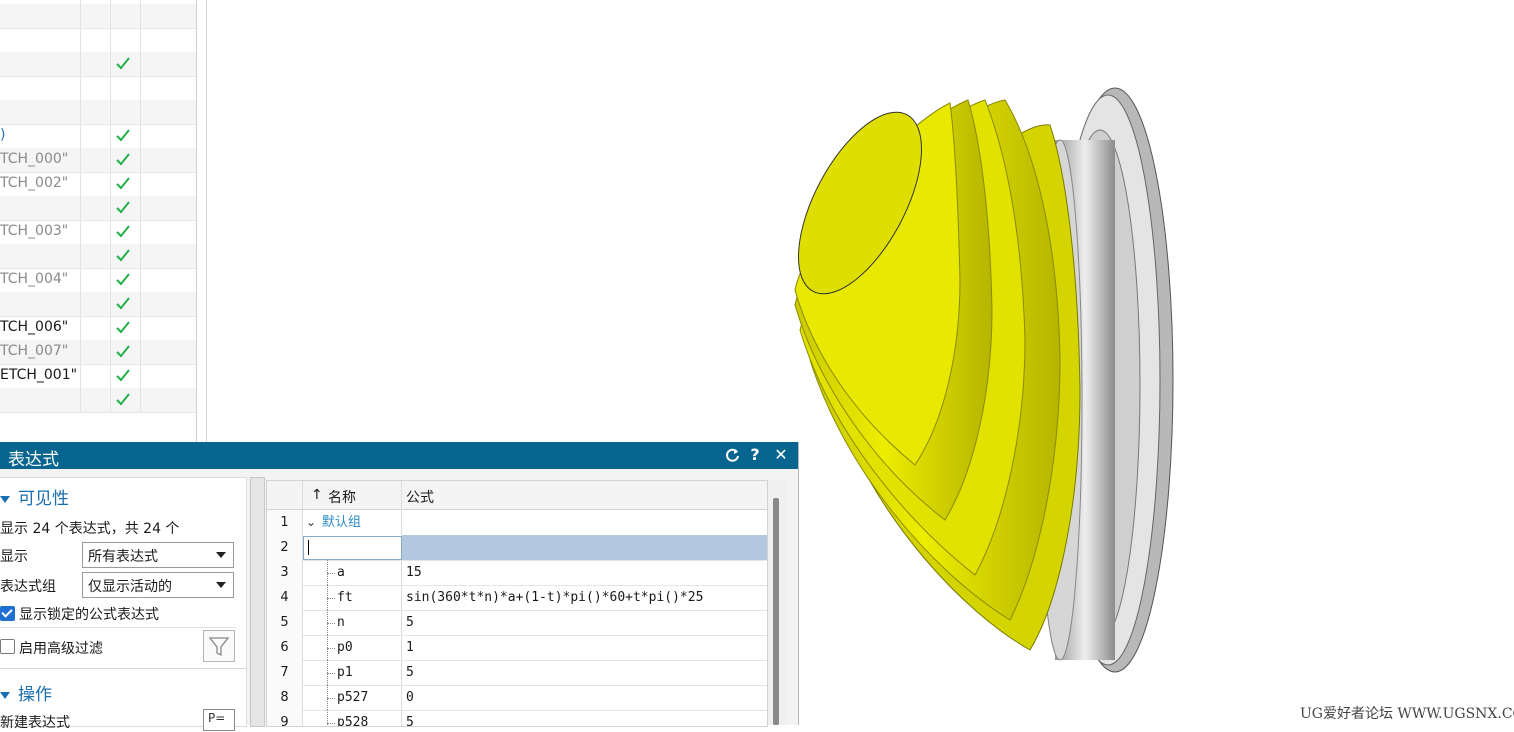 The image size is (1514, 732). Describe the element at coordinates (352, 697) in the screenshot. I see `expression-name: p527` at that location.